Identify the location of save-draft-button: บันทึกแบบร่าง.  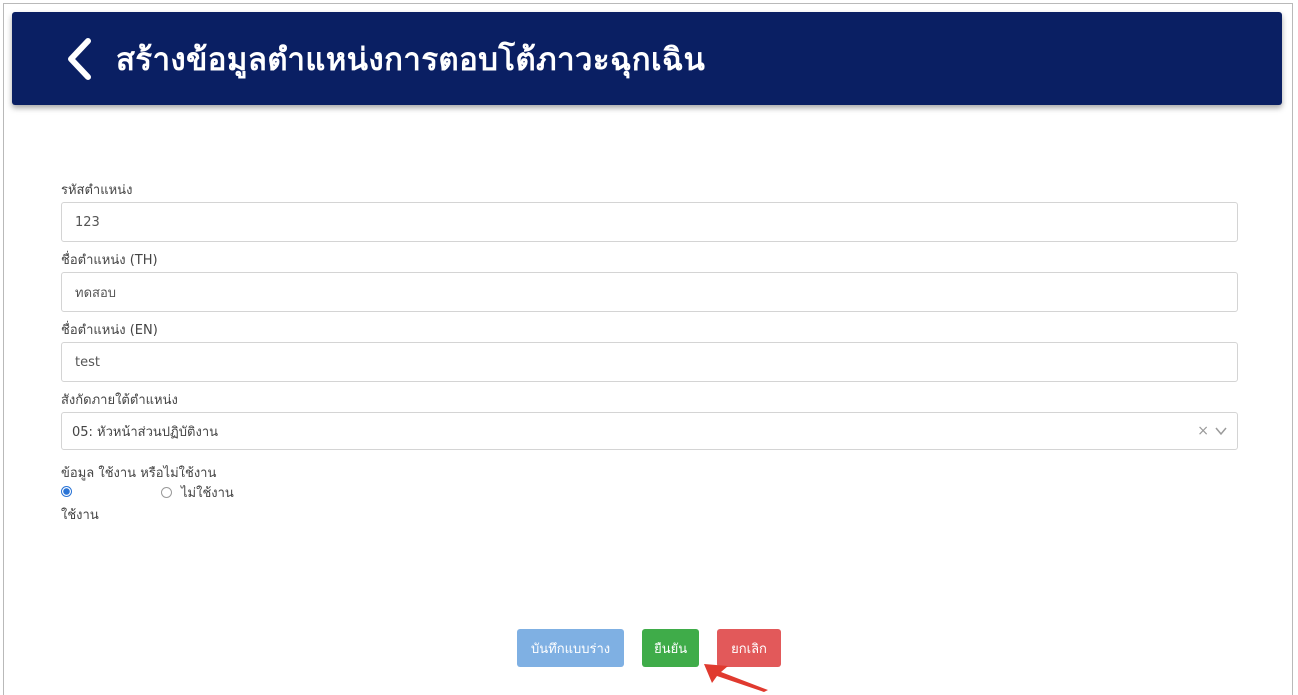
(571, 648).